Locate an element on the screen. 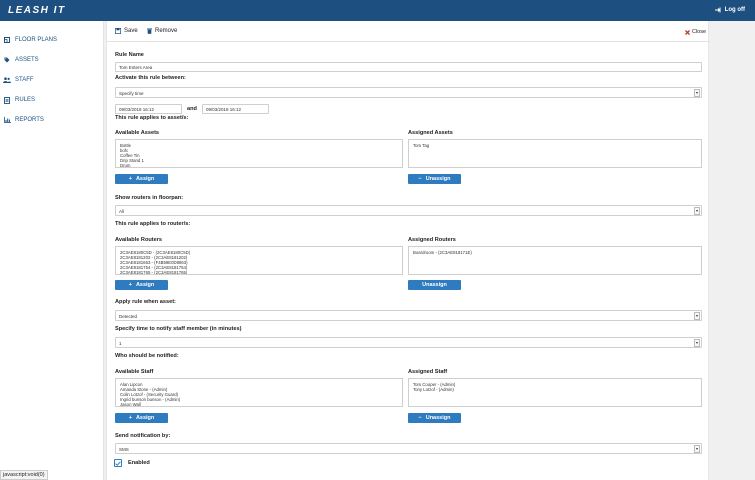  sidebar-item-floor-plans: FLOOR PLANS is located at coordinates (51, 40).